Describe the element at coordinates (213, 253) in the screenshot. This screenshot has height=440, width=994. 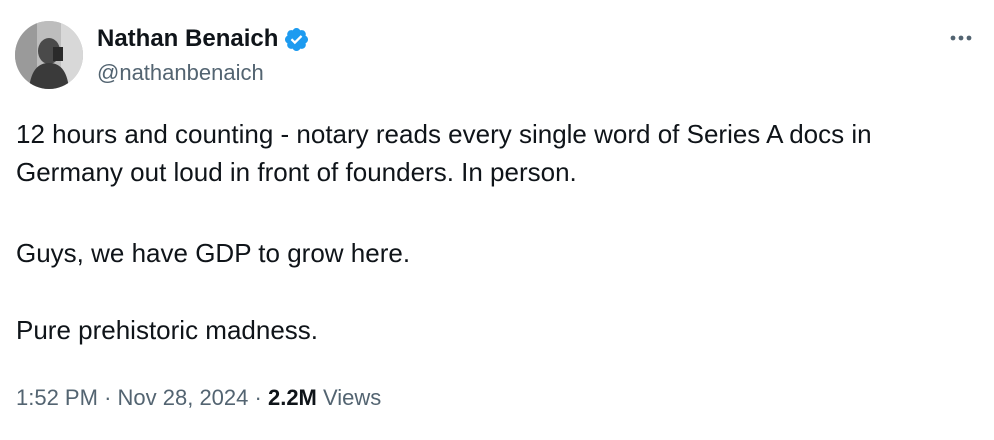
I see `tweet-paragraph: Guys, we have GDP to grow here.` at that location.